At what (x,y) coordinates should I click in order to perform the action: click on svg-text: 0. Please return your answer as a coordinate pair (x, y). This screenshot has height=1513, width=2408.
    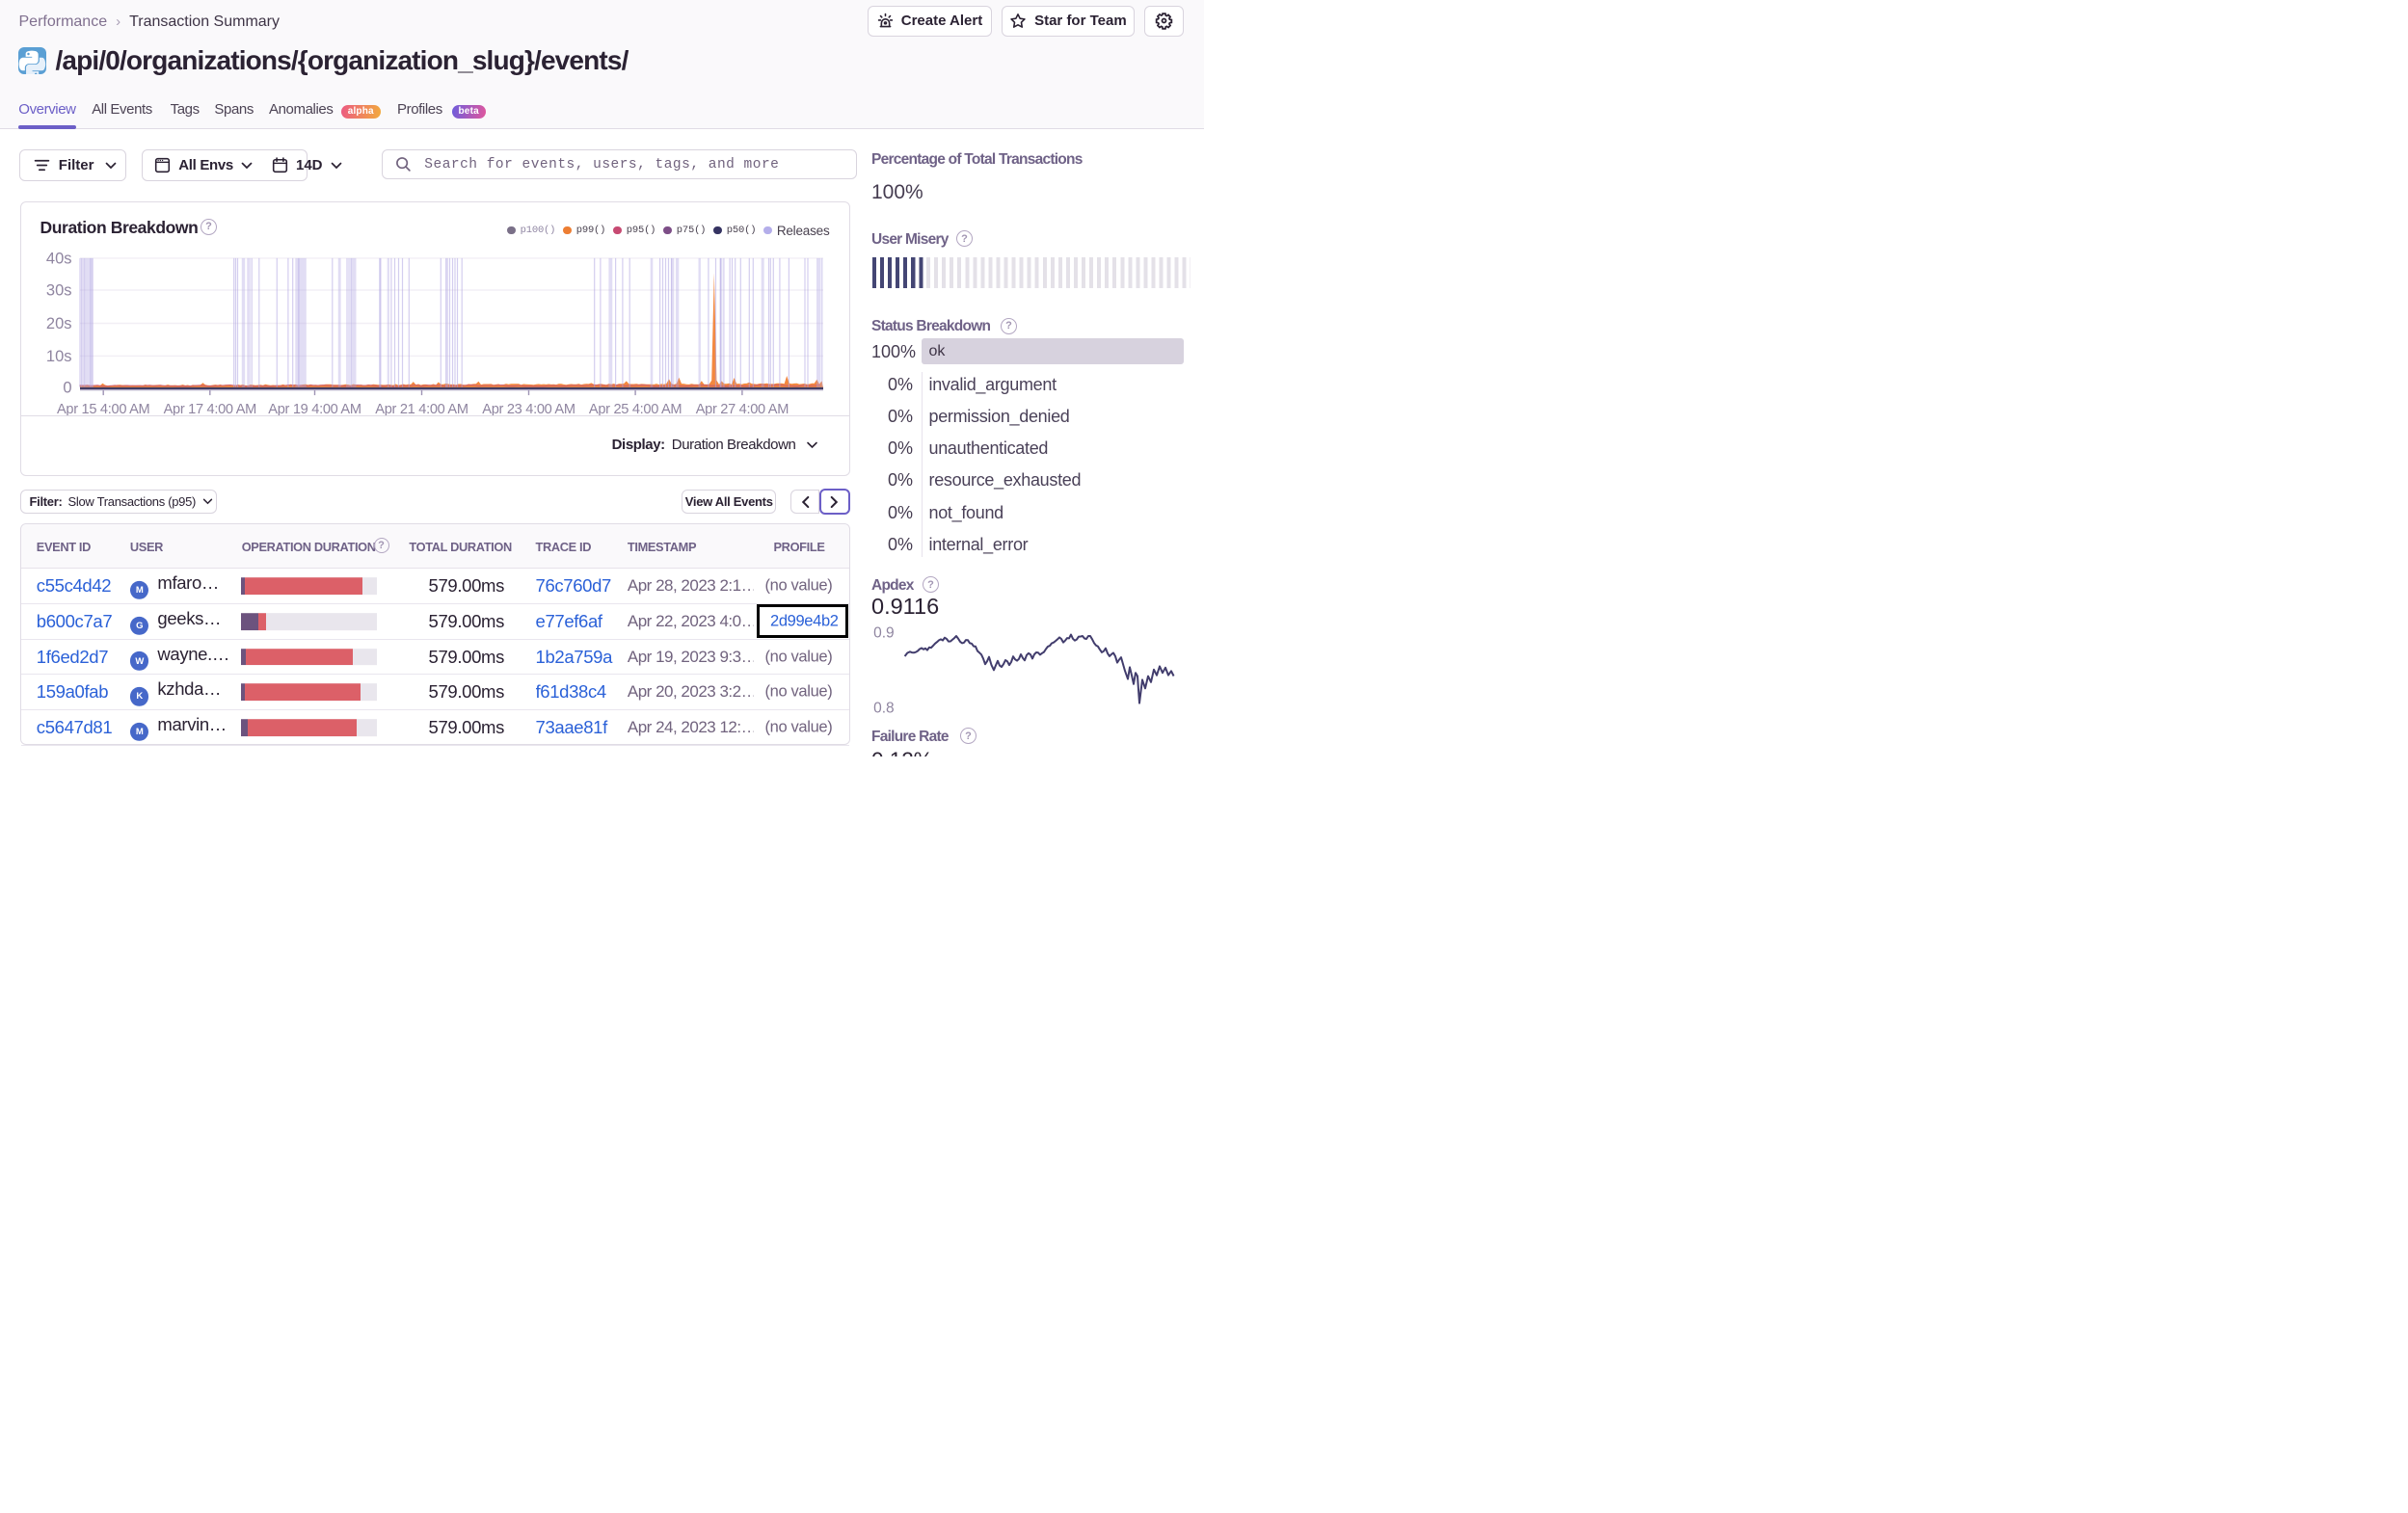
    Looking at the image, I should click on (67, 387).